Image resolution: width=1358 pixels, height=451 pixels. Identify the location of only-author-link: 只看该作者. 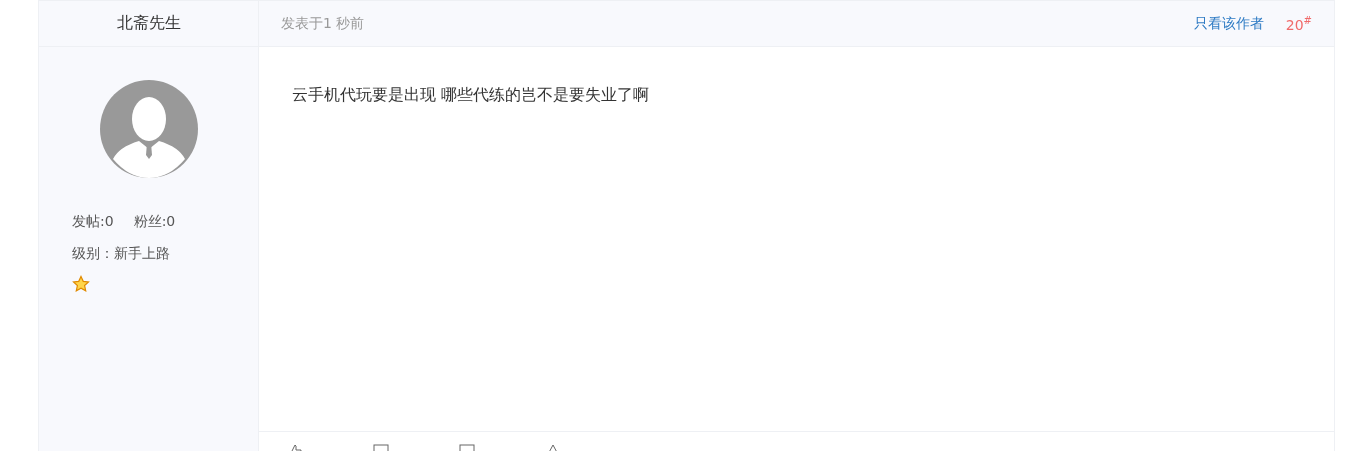
(1228, 23).